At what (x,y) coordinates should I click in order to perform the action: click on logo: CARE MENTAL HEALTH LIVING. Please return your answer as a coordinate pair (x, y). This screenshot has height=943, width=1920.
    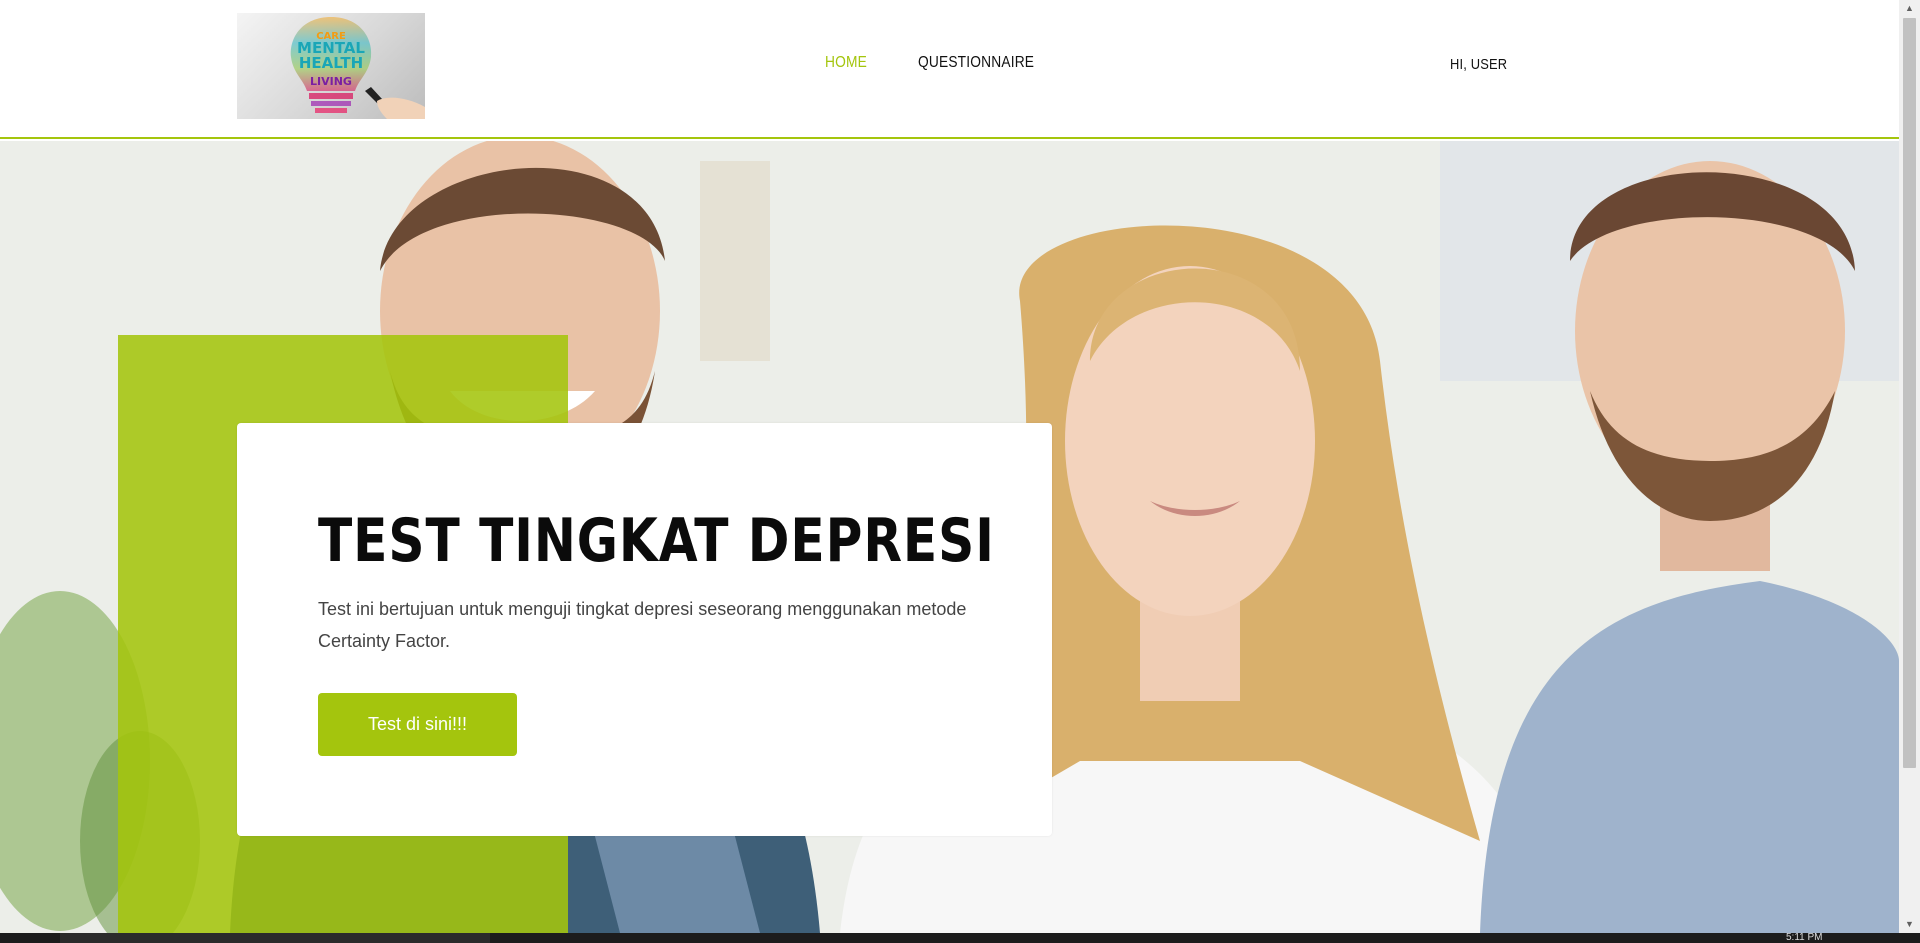
    Looking at the image, I should click on (331, 66).